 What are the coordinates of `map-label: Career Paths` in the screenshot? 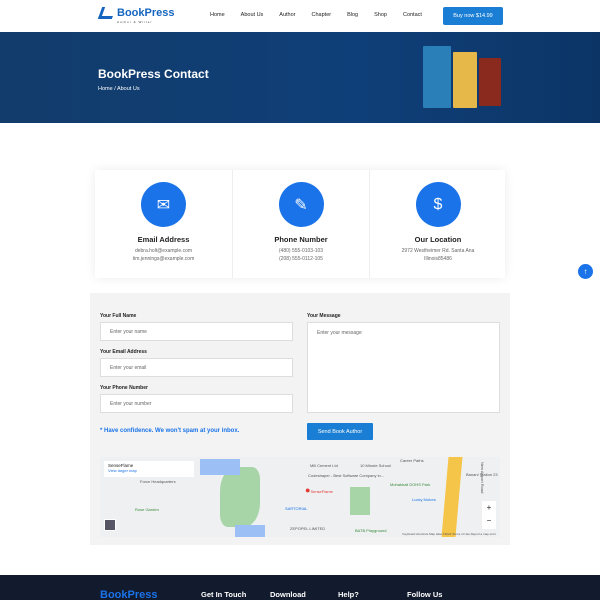 It's located at (412, 460).